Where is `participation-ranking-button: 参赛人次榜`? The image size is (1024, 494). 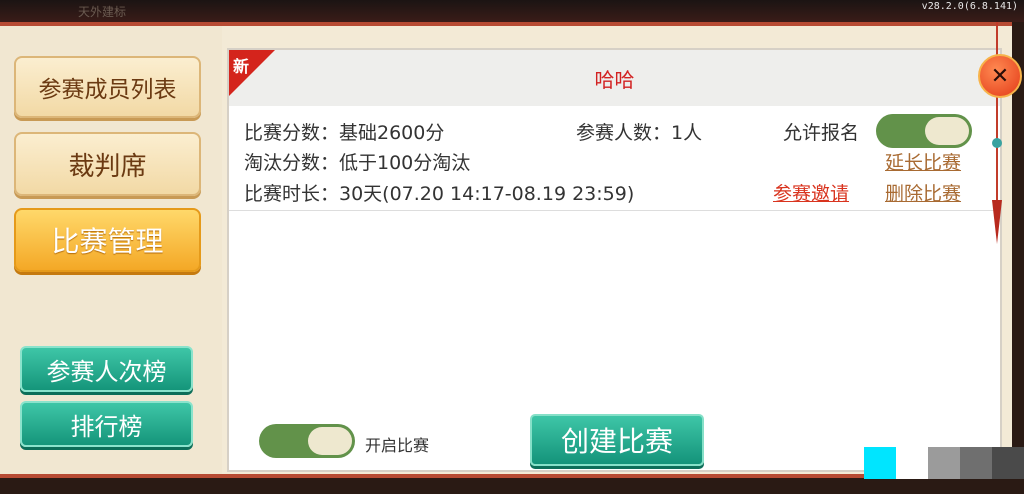
participation-ranking-button: 参赛人次榜 is located at coordinates (106, 369).